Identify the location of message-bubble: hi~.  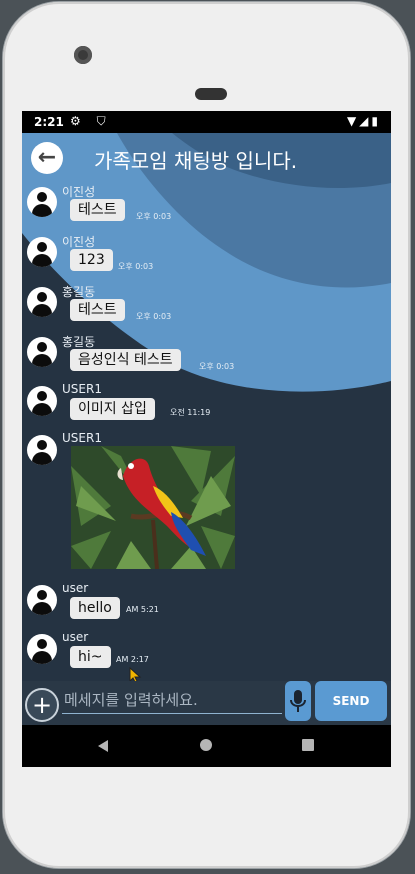
(90, 657).